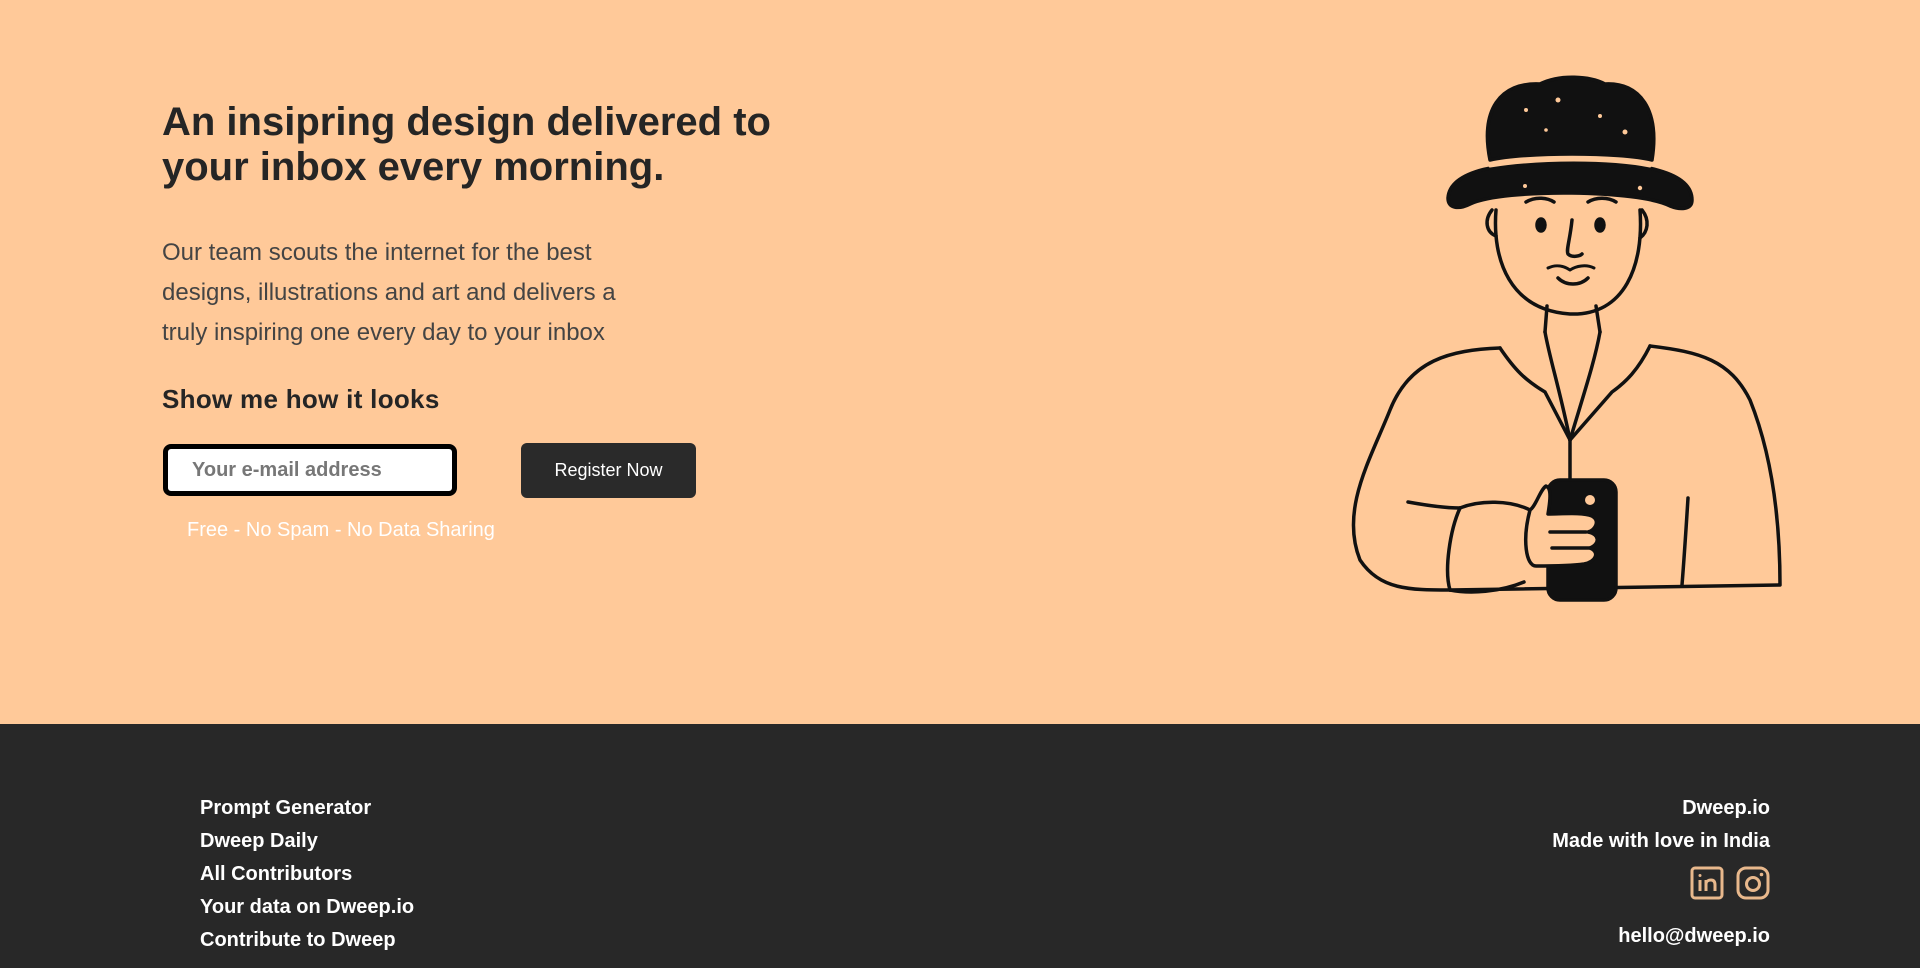  I want to click on footer-link-dweep-daily: Dweep Daily, so click(307, 841).